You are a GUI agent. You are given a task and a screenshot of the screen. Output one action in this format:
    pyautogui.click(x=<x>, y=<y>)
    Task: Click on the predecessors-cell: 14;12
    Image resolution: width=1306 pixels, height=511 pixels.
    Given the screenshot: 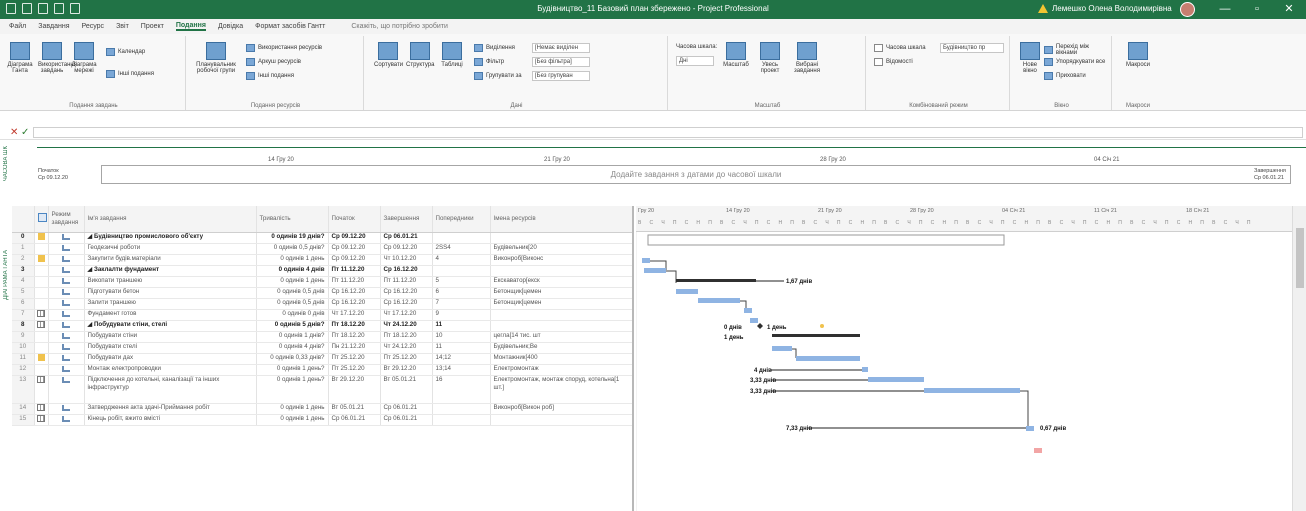 What is the action you would take?
    pyautogui.click(x=461, y=359)
    